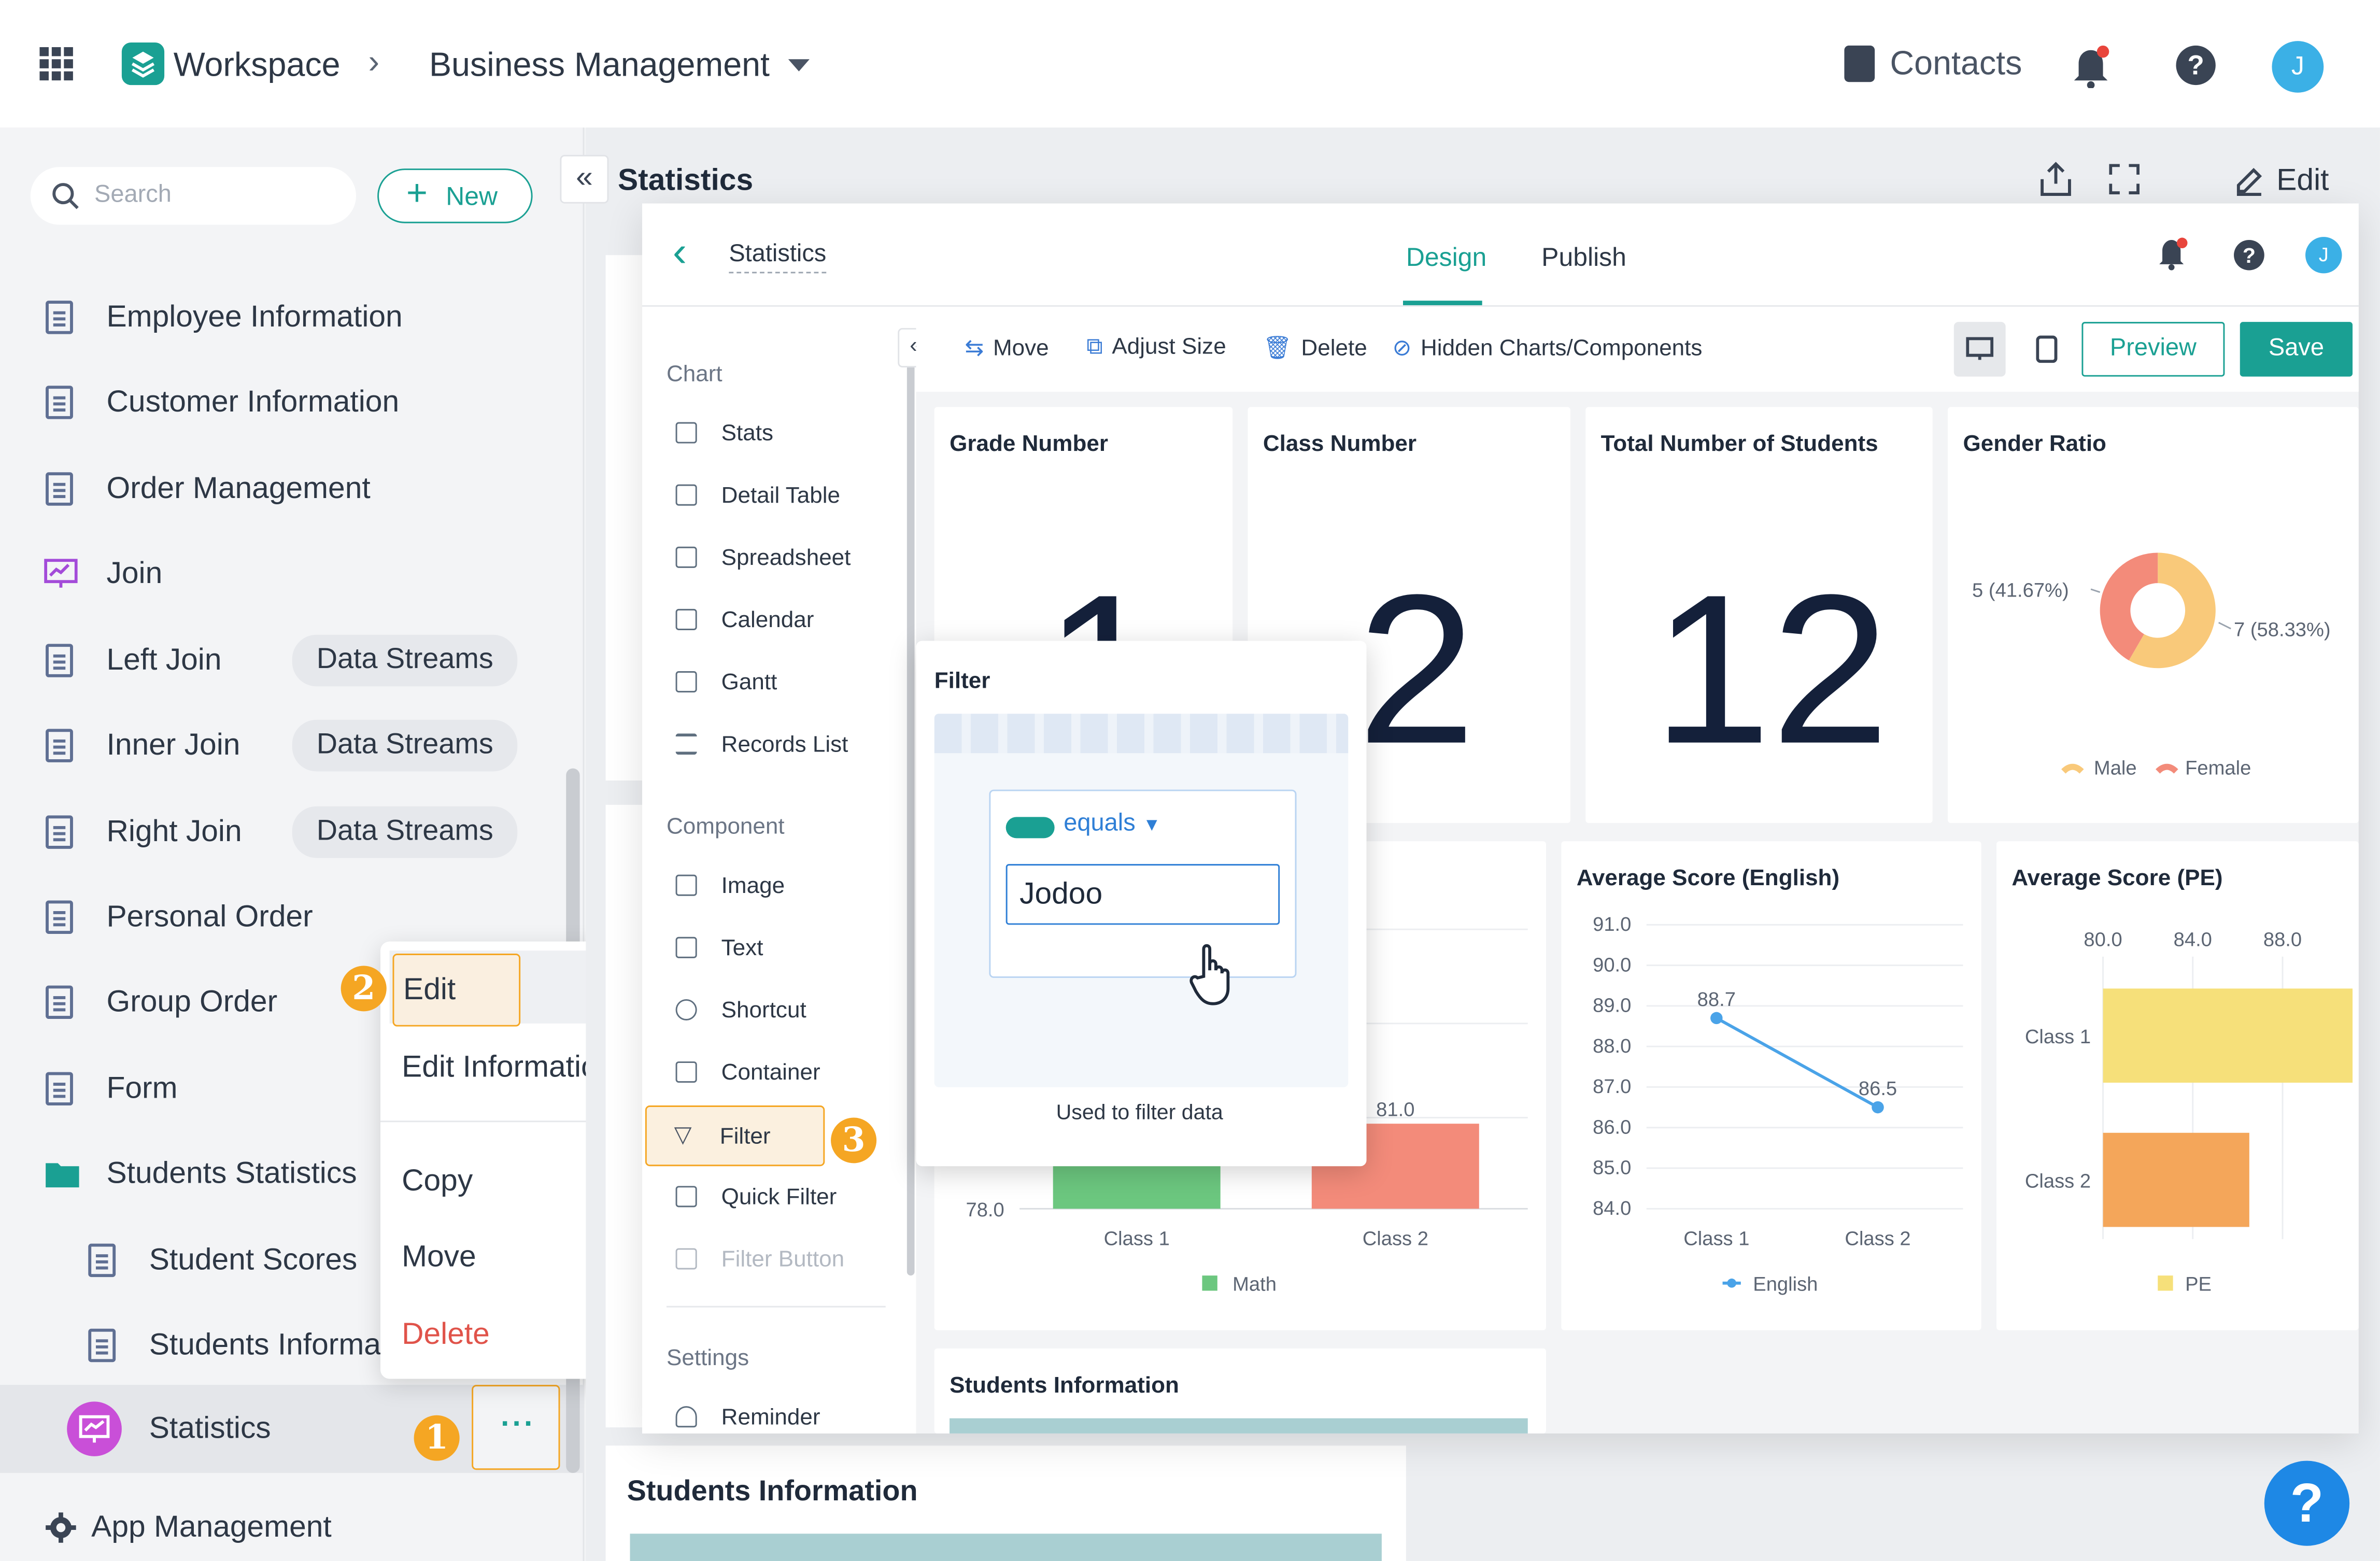 The width and height of the screenshot is (2380, 1561). I want to click on preview-button: Preview, so click(2153, 349).